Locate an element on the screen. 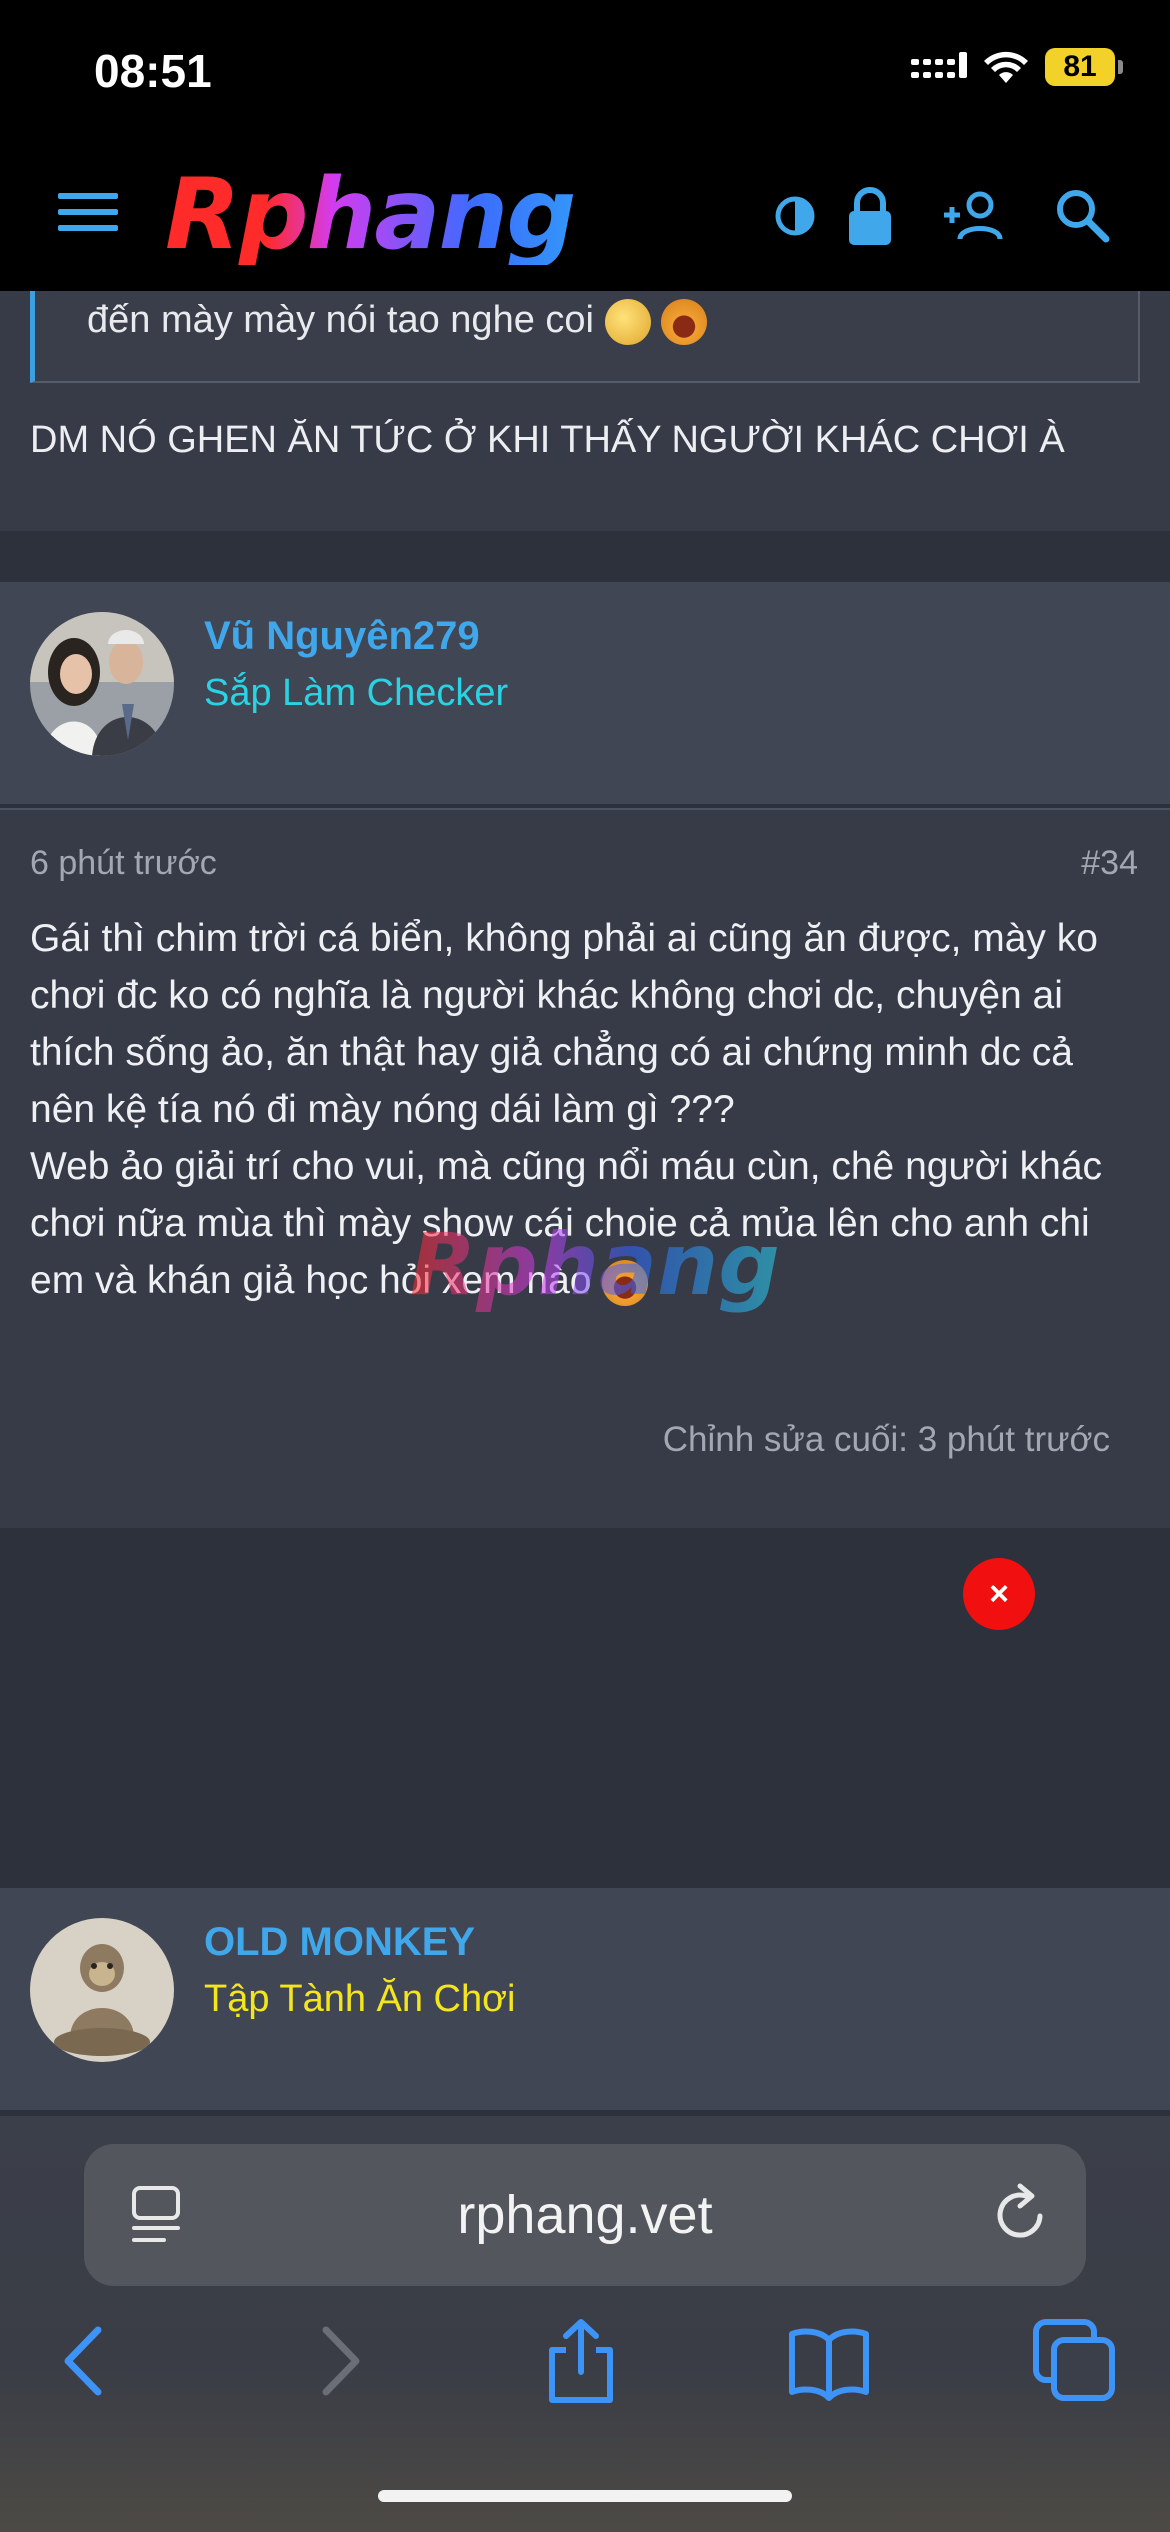 The image size is (1170, 2532). signal-icon is located at coordinates (939, 65).